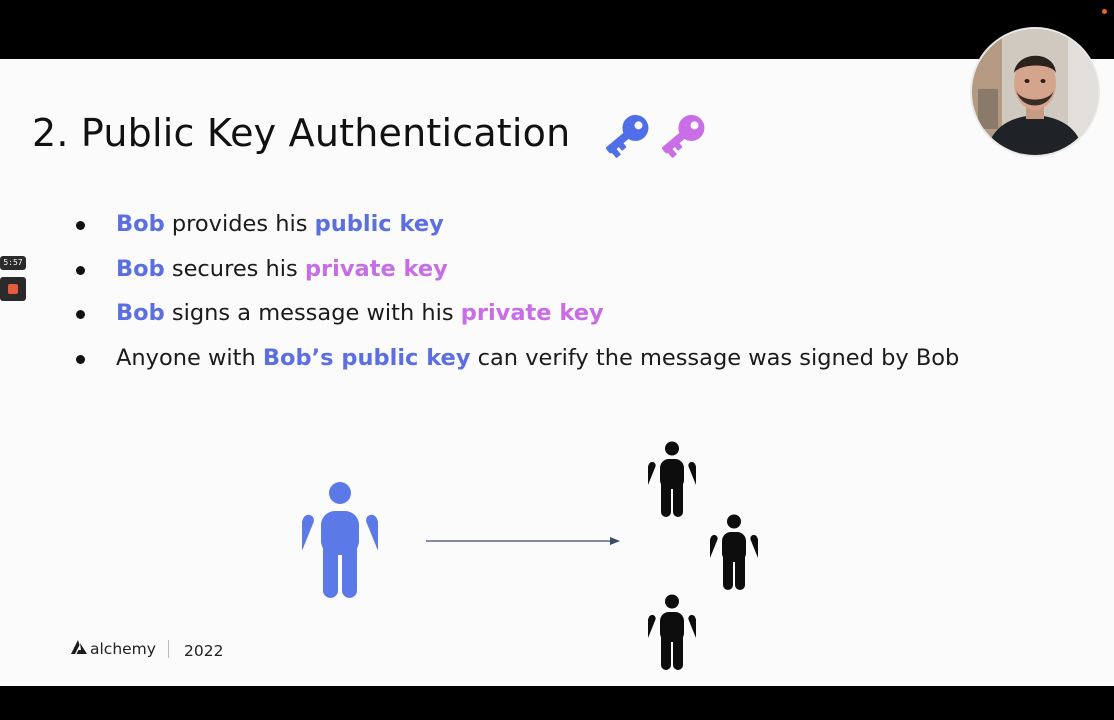 The height and width of the screenshot is (720, 1114). Describe the element at coordinates (312, 313) in the screenshot. I see `bullet-text: signs a message with his` at that location.